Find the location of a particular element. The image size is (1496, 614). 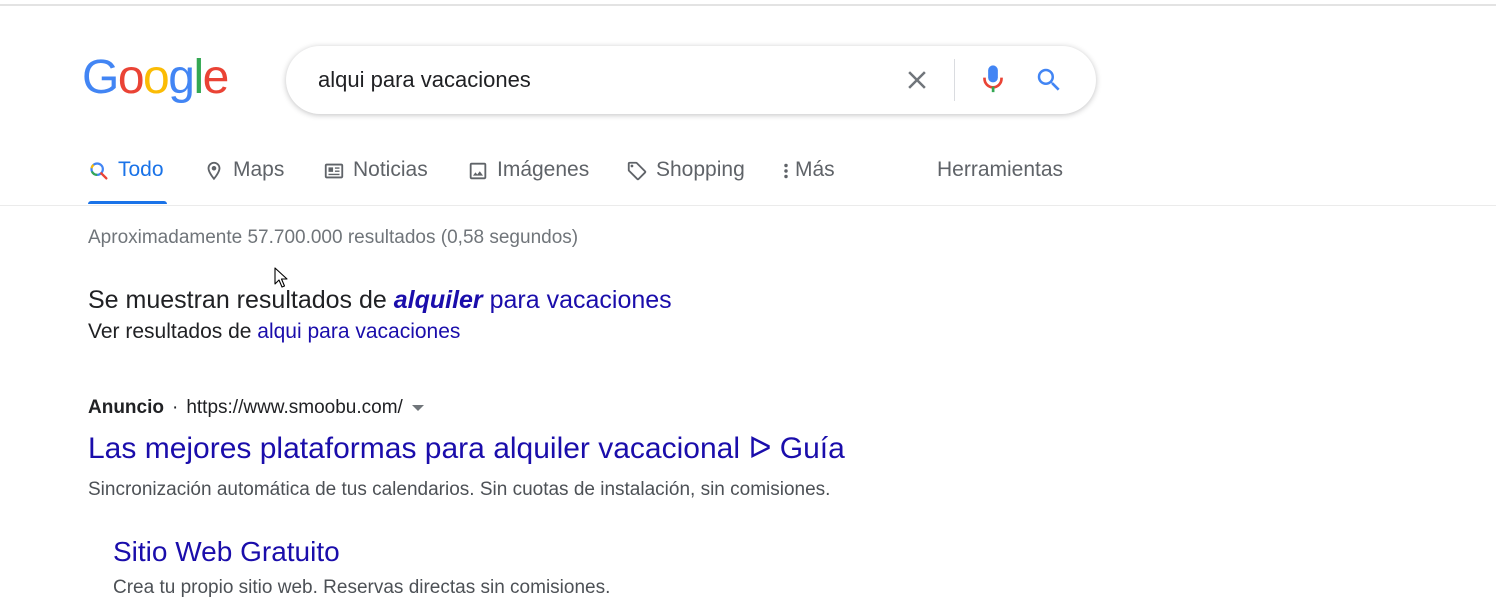

tabs-divider is located at coordinates (748, 205).